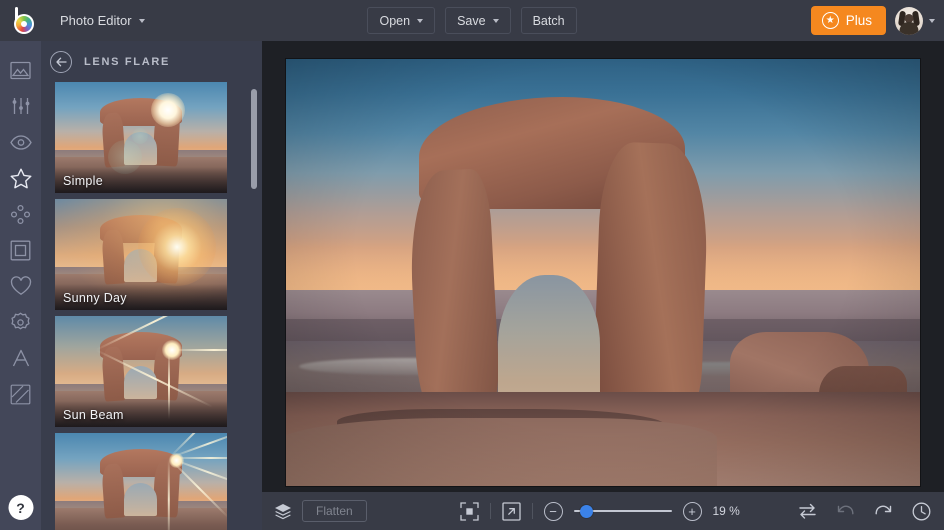 Image resolution: width=944 pixels, height=530 pixels. I want to click on sidebar-item-text, so click(20, 358).